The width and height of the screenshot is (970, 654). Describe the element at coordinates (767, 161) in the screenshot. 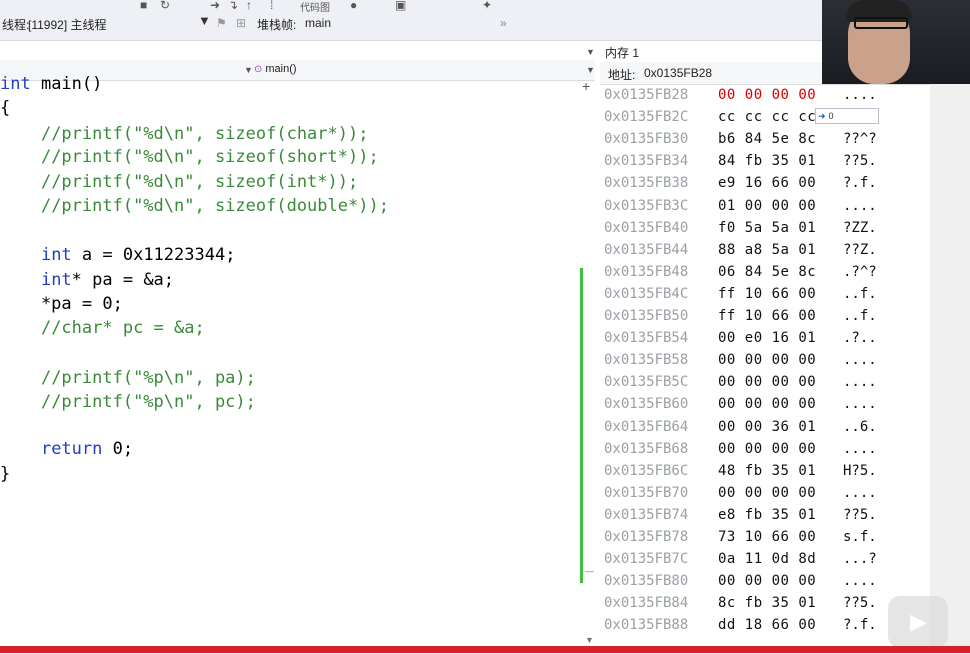

I see `memory-bytes: 84 fb 35 01` at that location.